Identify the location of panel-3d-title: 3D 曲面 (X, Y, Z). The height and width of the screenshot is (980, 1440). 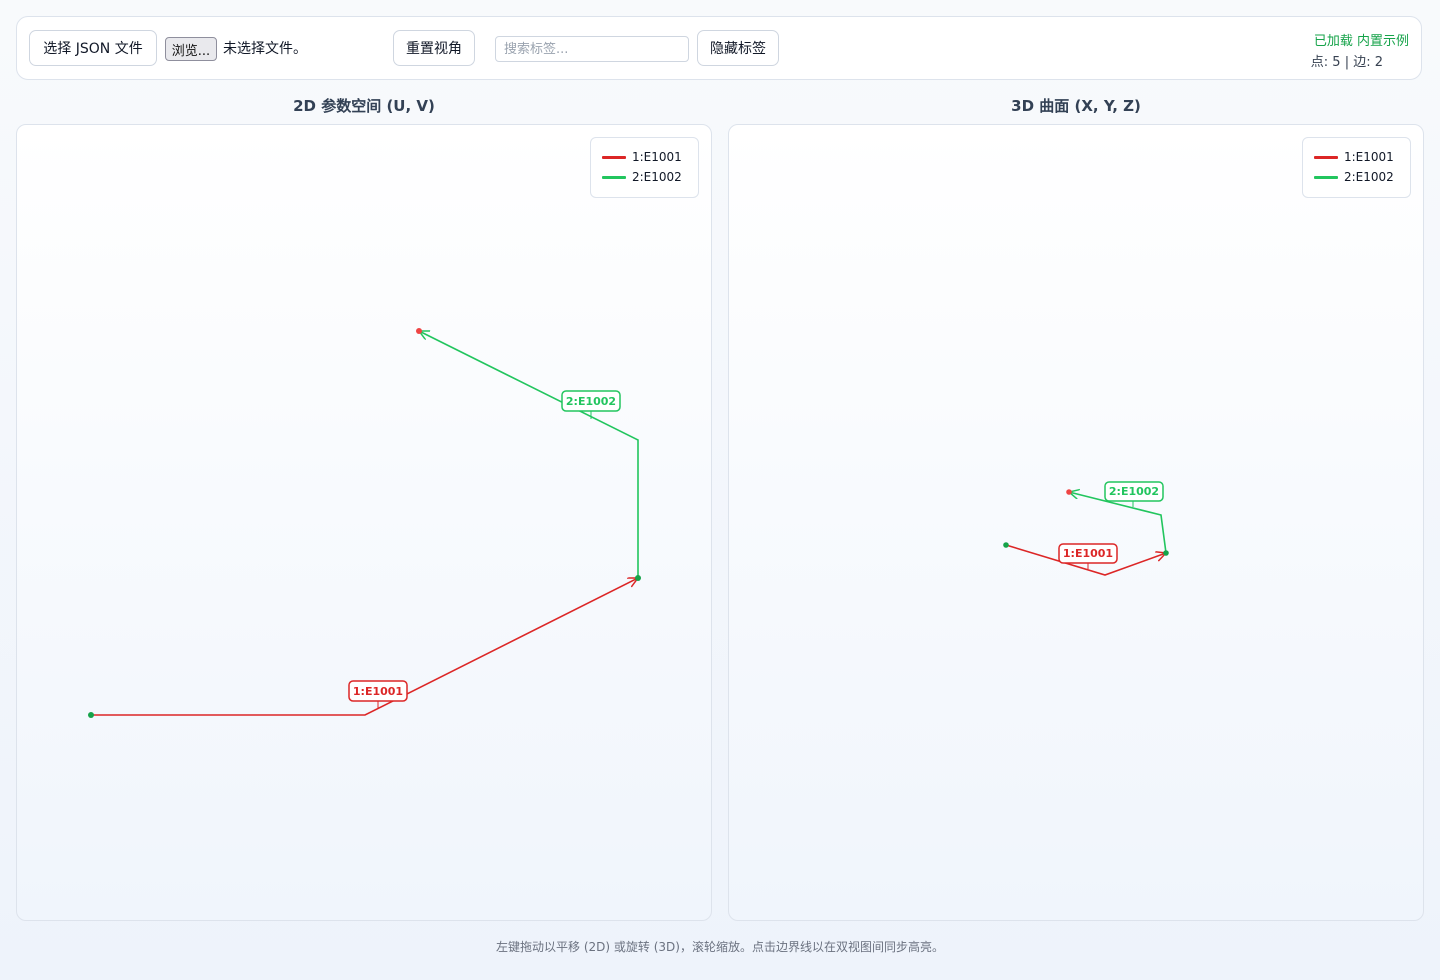
(1076, 106).